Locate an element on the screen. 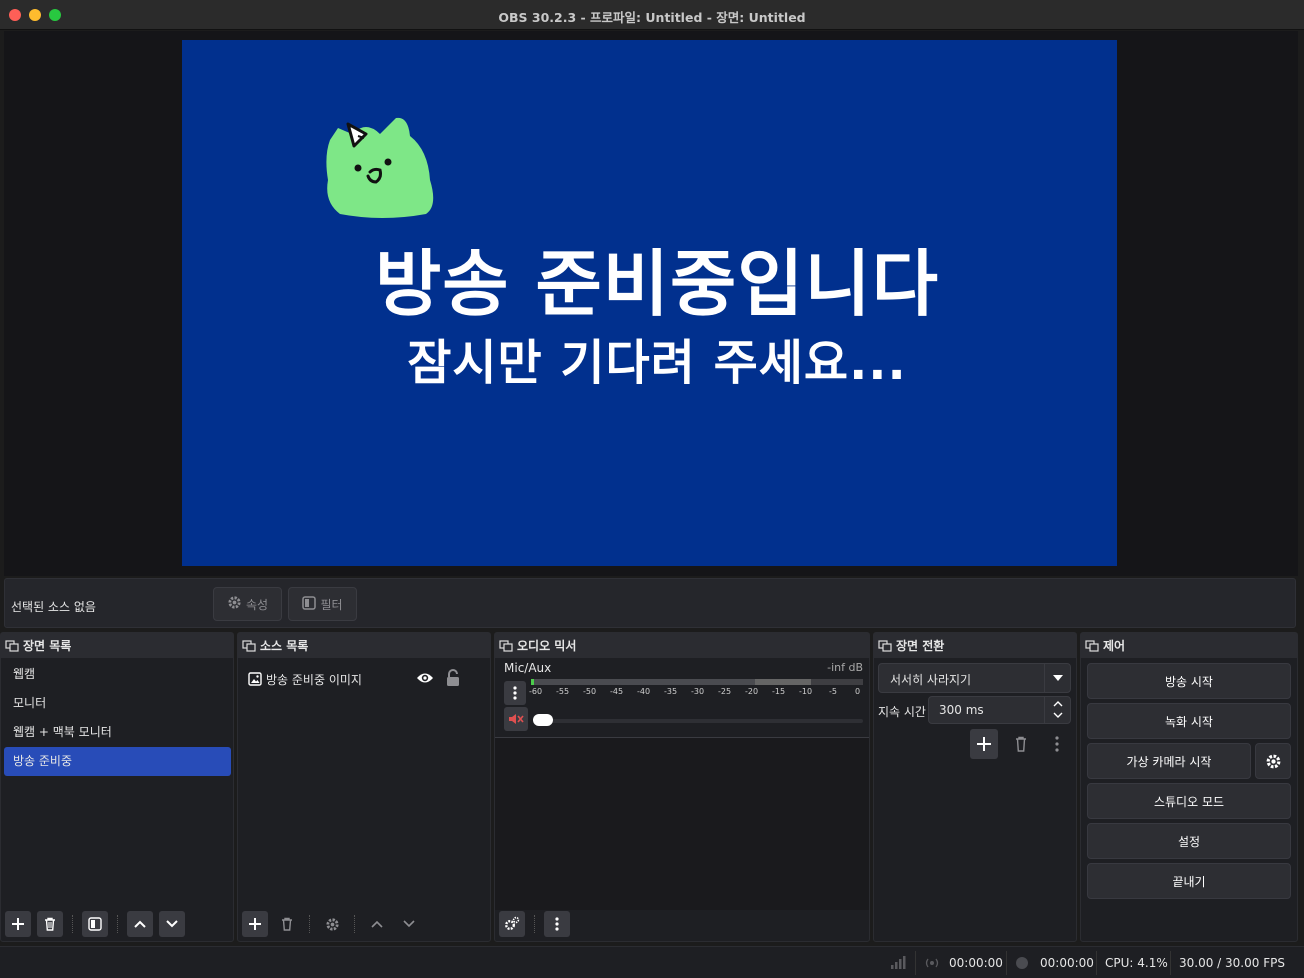 This screenshot has height=978, width=1304. kebab-icon is located at coordinates (1057, 744).